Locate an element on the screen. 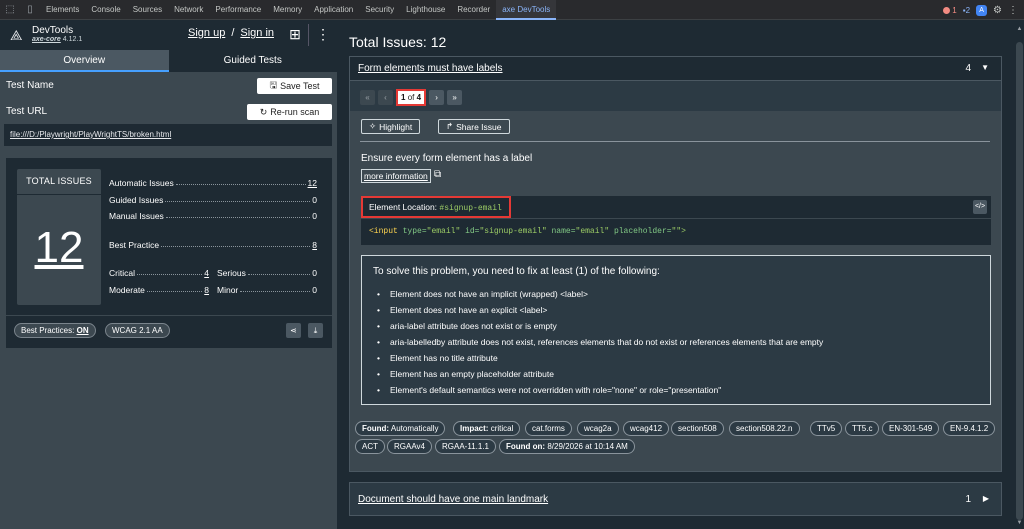  scroll-down-icon: ▼ is located at coordinates (1019, 524).